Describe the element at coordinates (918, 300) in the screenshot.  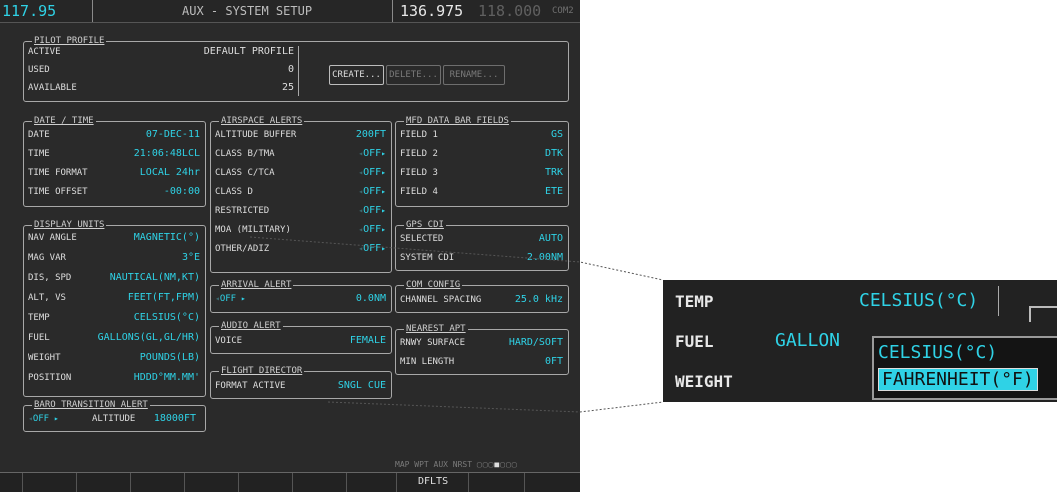
I see `zoom-temp-value: CELSIUS(°C)` at that location.